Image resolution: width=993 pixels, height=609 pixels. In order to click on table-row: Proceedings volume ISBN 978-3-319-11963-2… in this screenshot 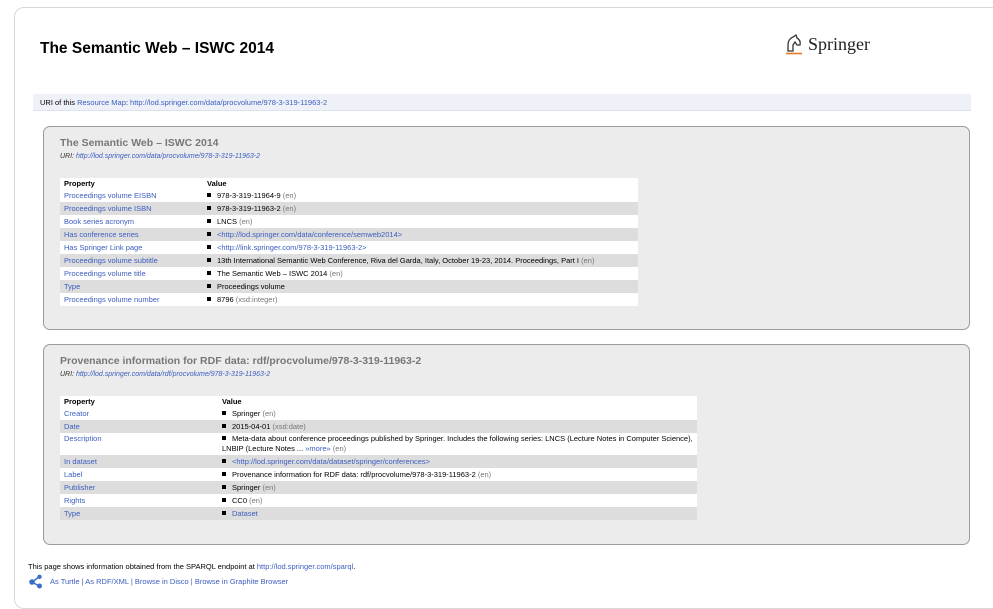, I will do `click(349, 208)`.